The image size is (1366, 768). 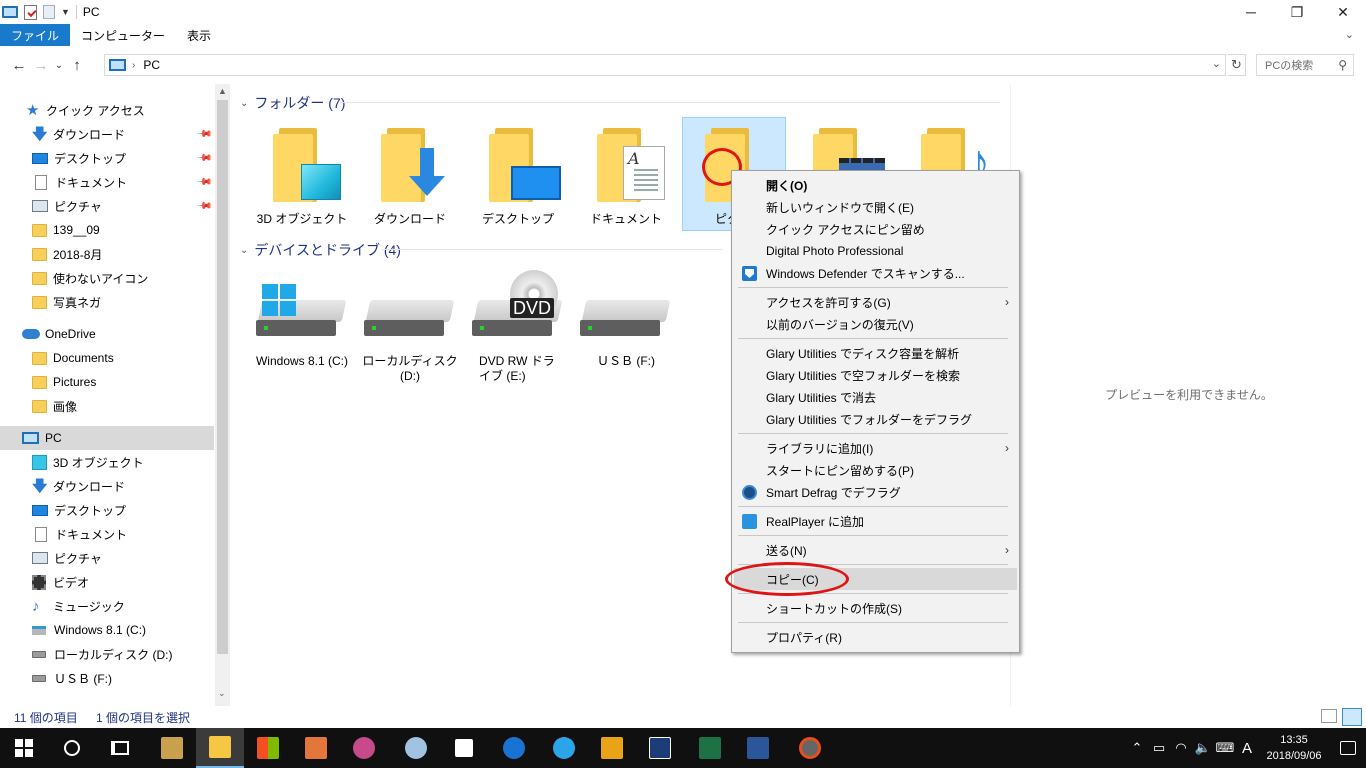 What do you see at coordinates (626, 175) in the screenshot?
I see `folder-tile-documents: ドキュメント` at bounding box center [626, 175].